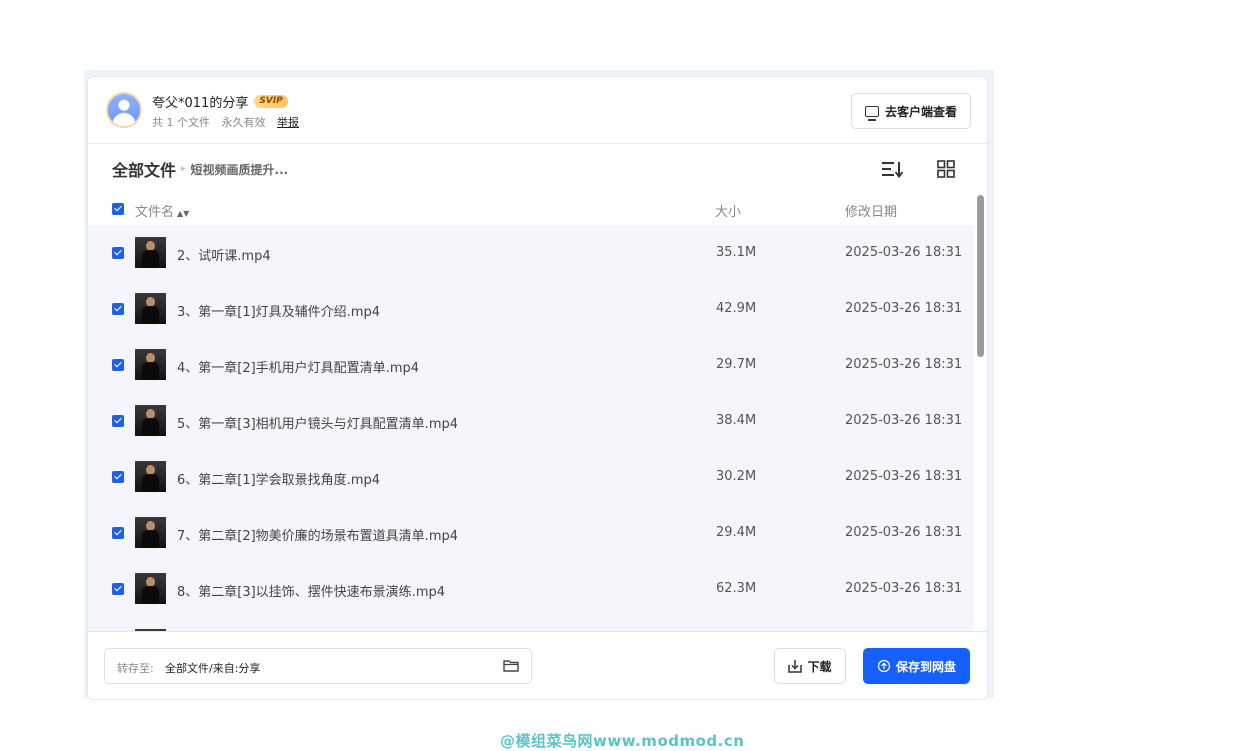 This screenshot has width=1246, height=751. I want to click on column-name-label: 文件名, so click(155, 212).